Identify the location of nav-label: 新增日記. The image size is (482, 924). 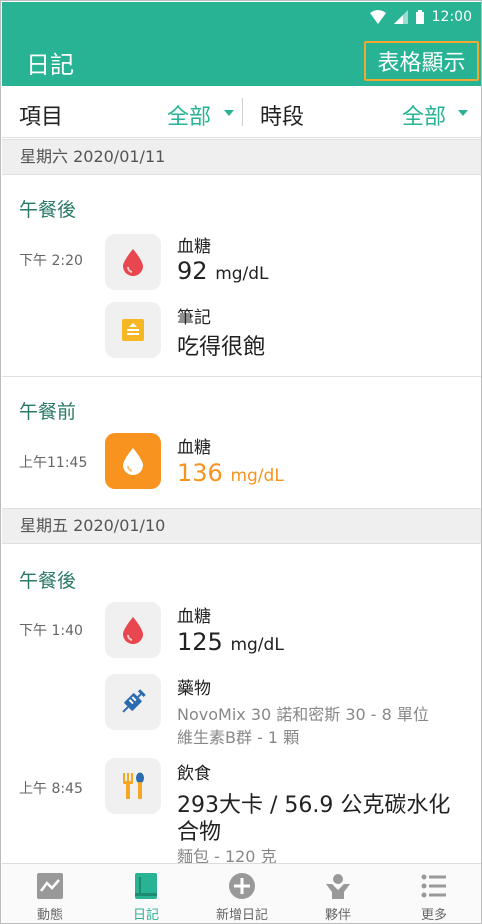
(241, 915).